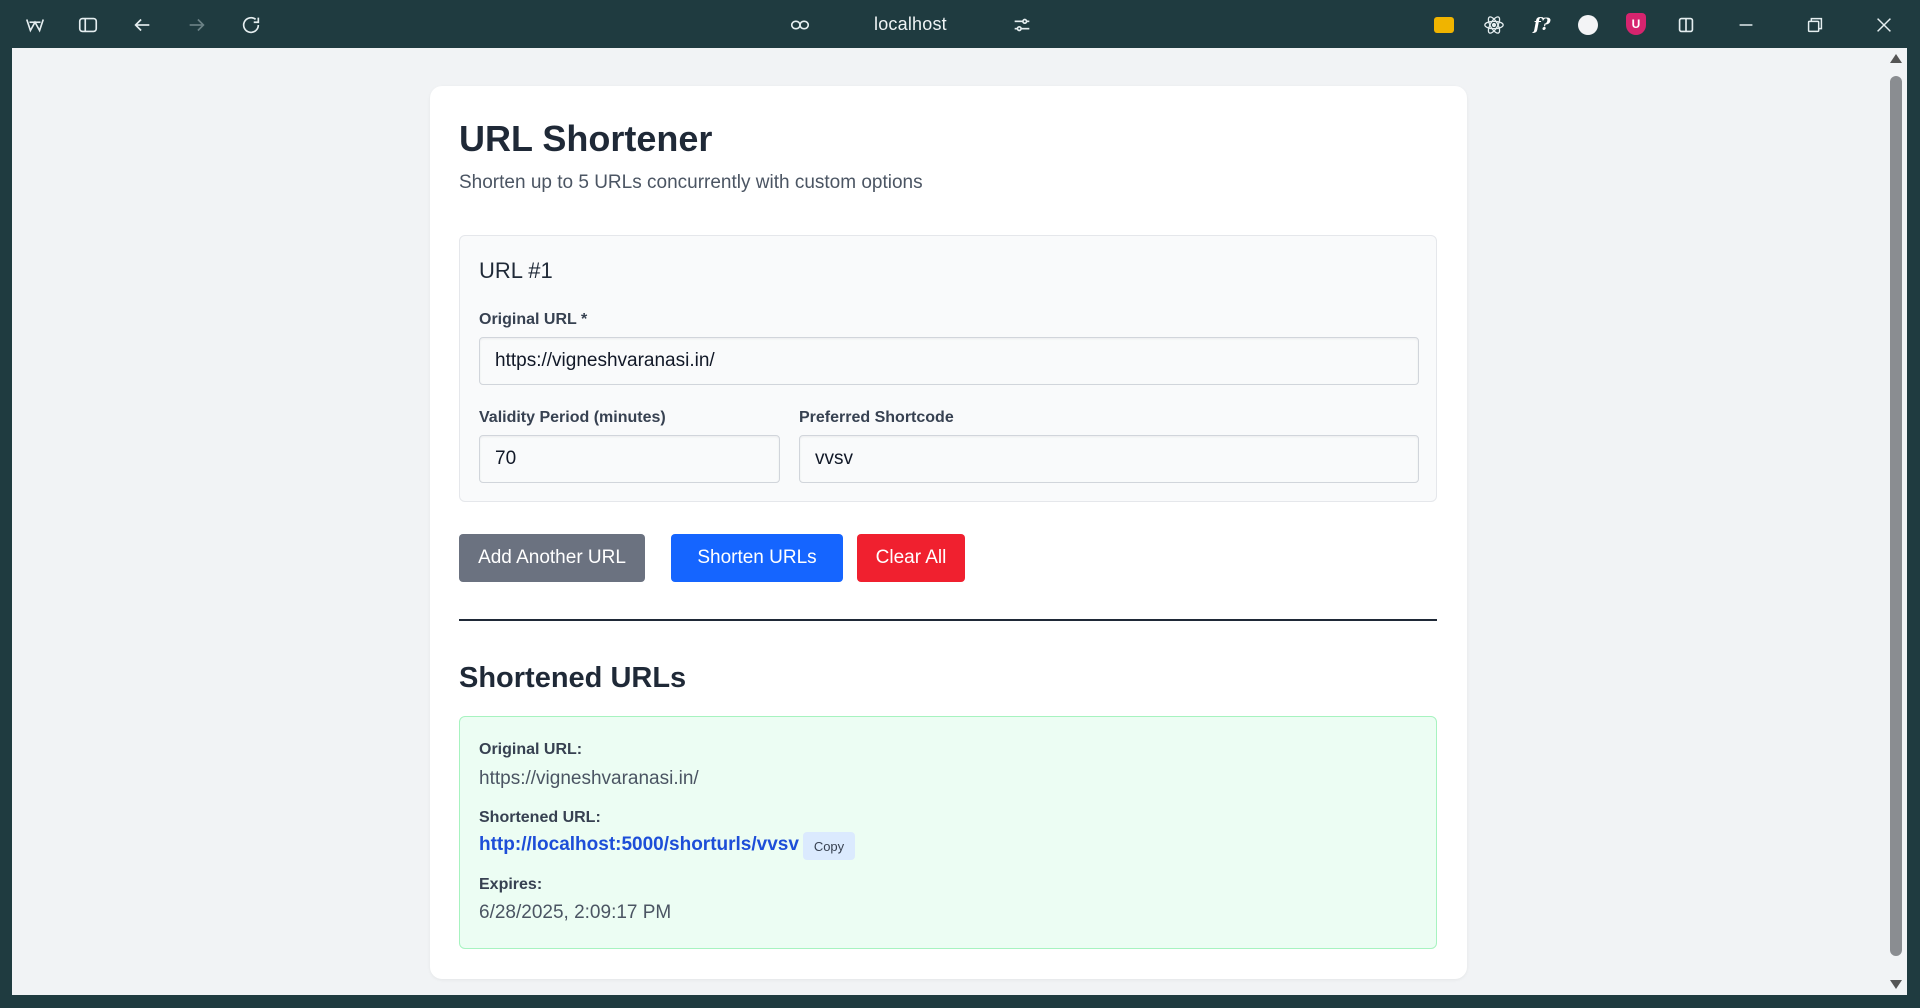  What do you see at coordinates (1686, 25) in the screenshot?
I see `split-view-icon` at bounding box center [1686, 25].